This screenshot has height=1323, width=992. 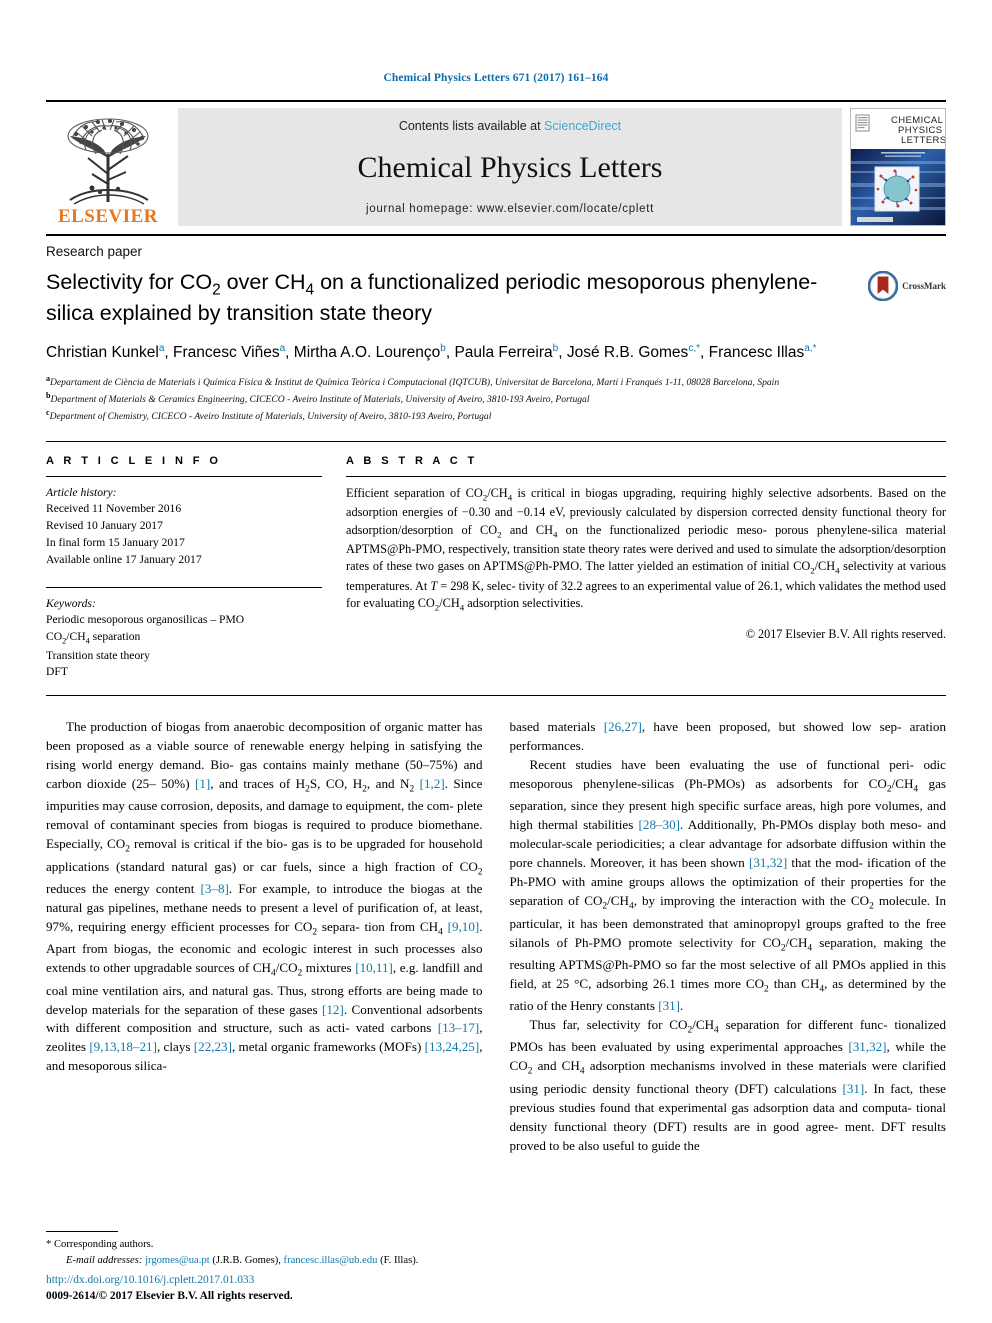 I want to click on history-received: Received 11 November 2016, so click(x=114, y=509).